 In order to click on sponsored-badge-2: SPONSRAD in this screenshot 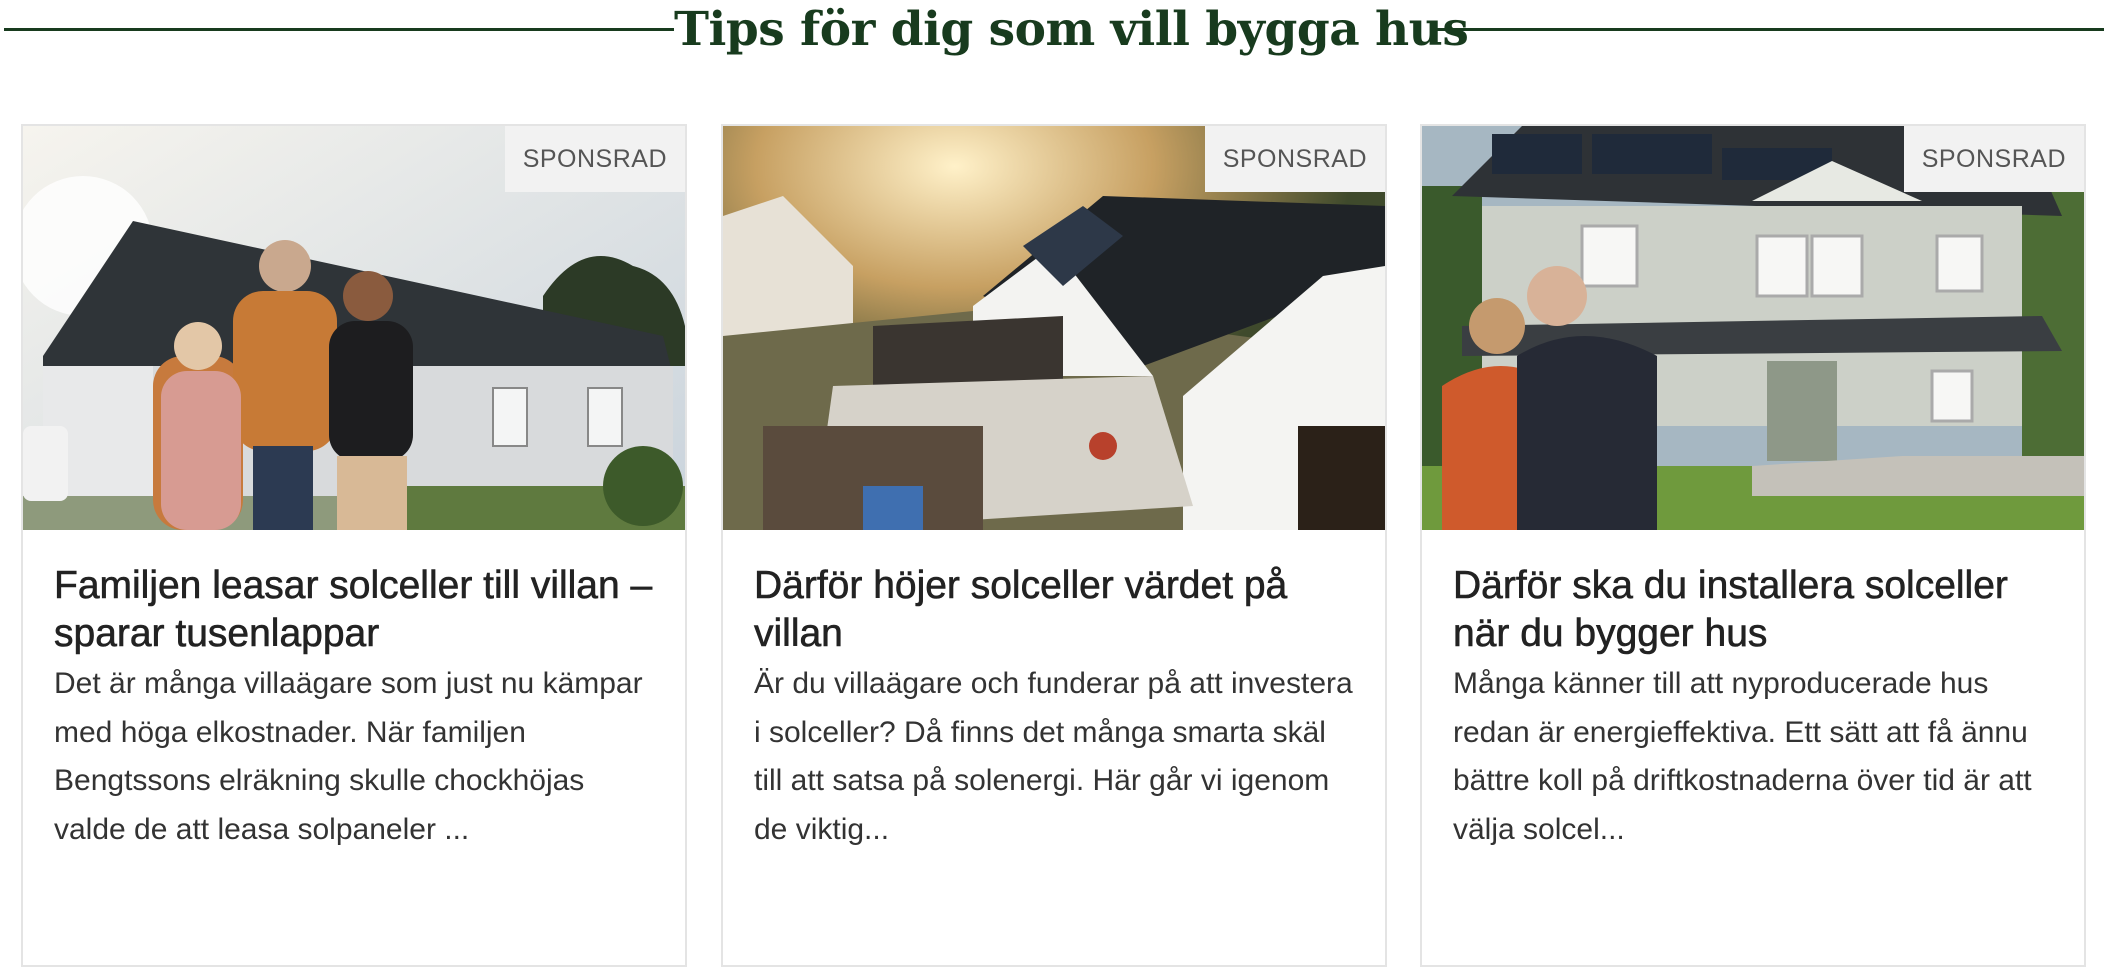, I will do `click(1294, 159)`.